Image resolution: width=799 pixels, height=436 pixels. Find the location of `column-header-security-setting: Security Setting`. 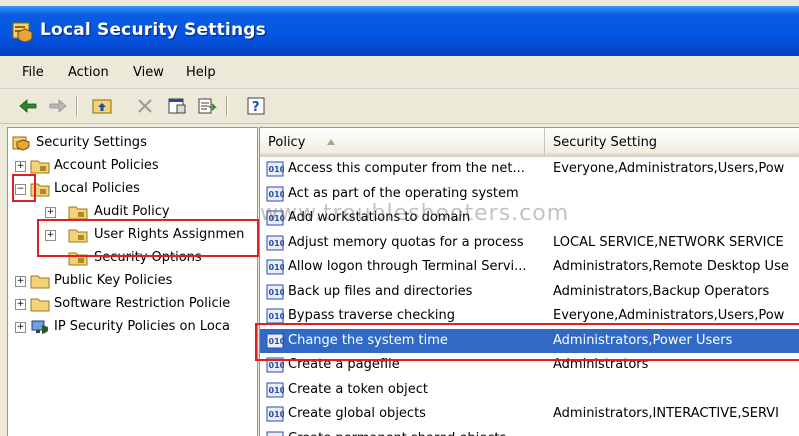

column-header-security-setting: Security Setting is located at coordinates (672, 142).